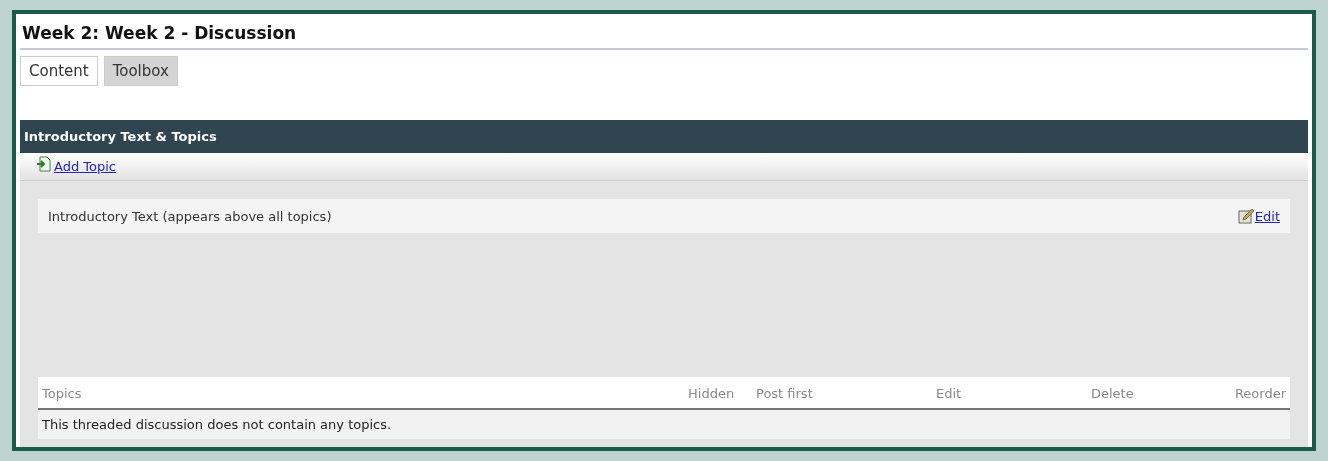  What do you see at coordinates (1259, 393) in the screenshot?
I see `column-header: Reorder` at bounding box center [1259, 393].